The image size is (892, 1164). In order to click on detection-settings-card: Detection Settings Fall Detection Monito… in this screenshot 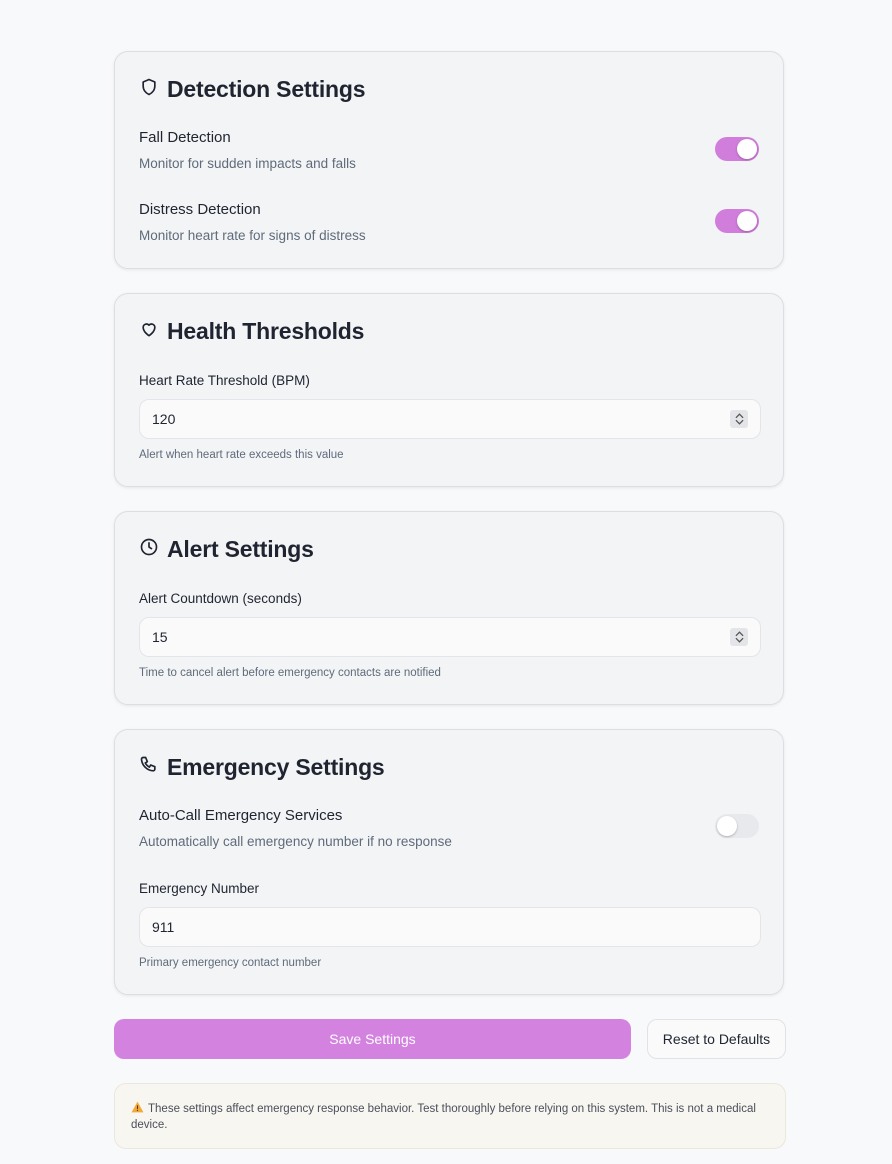, I will do `click(449, 160)`.